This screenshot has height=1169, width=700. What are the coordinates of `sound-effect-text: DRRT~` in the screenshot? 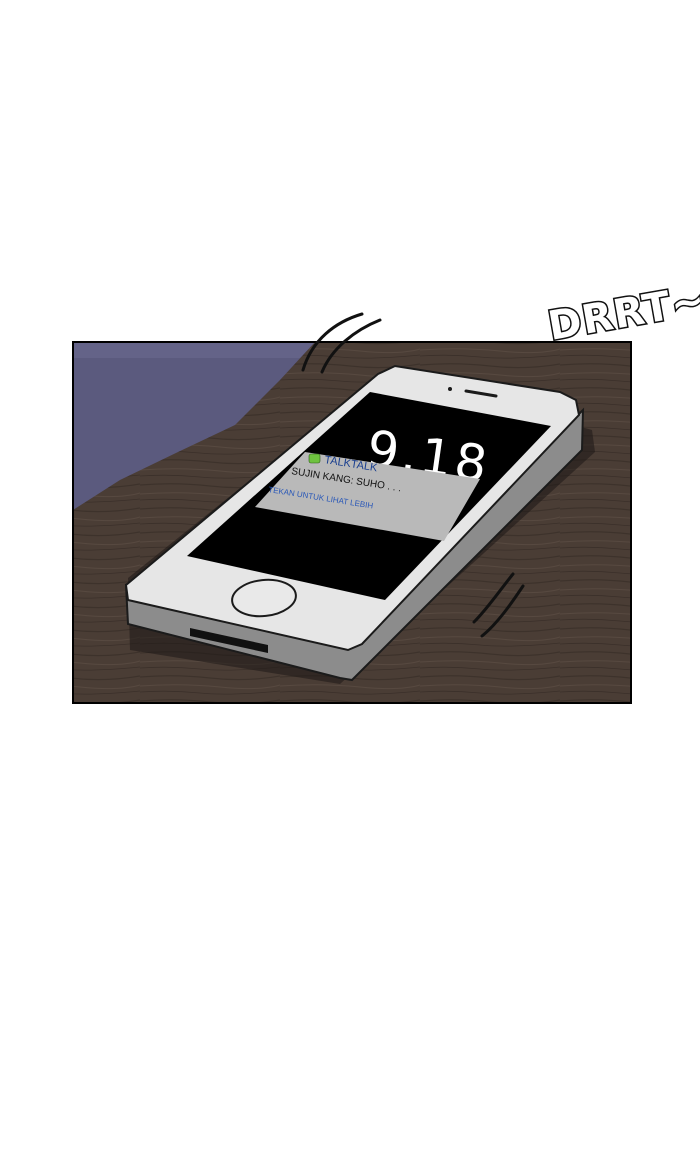 It's located at (622, 313).